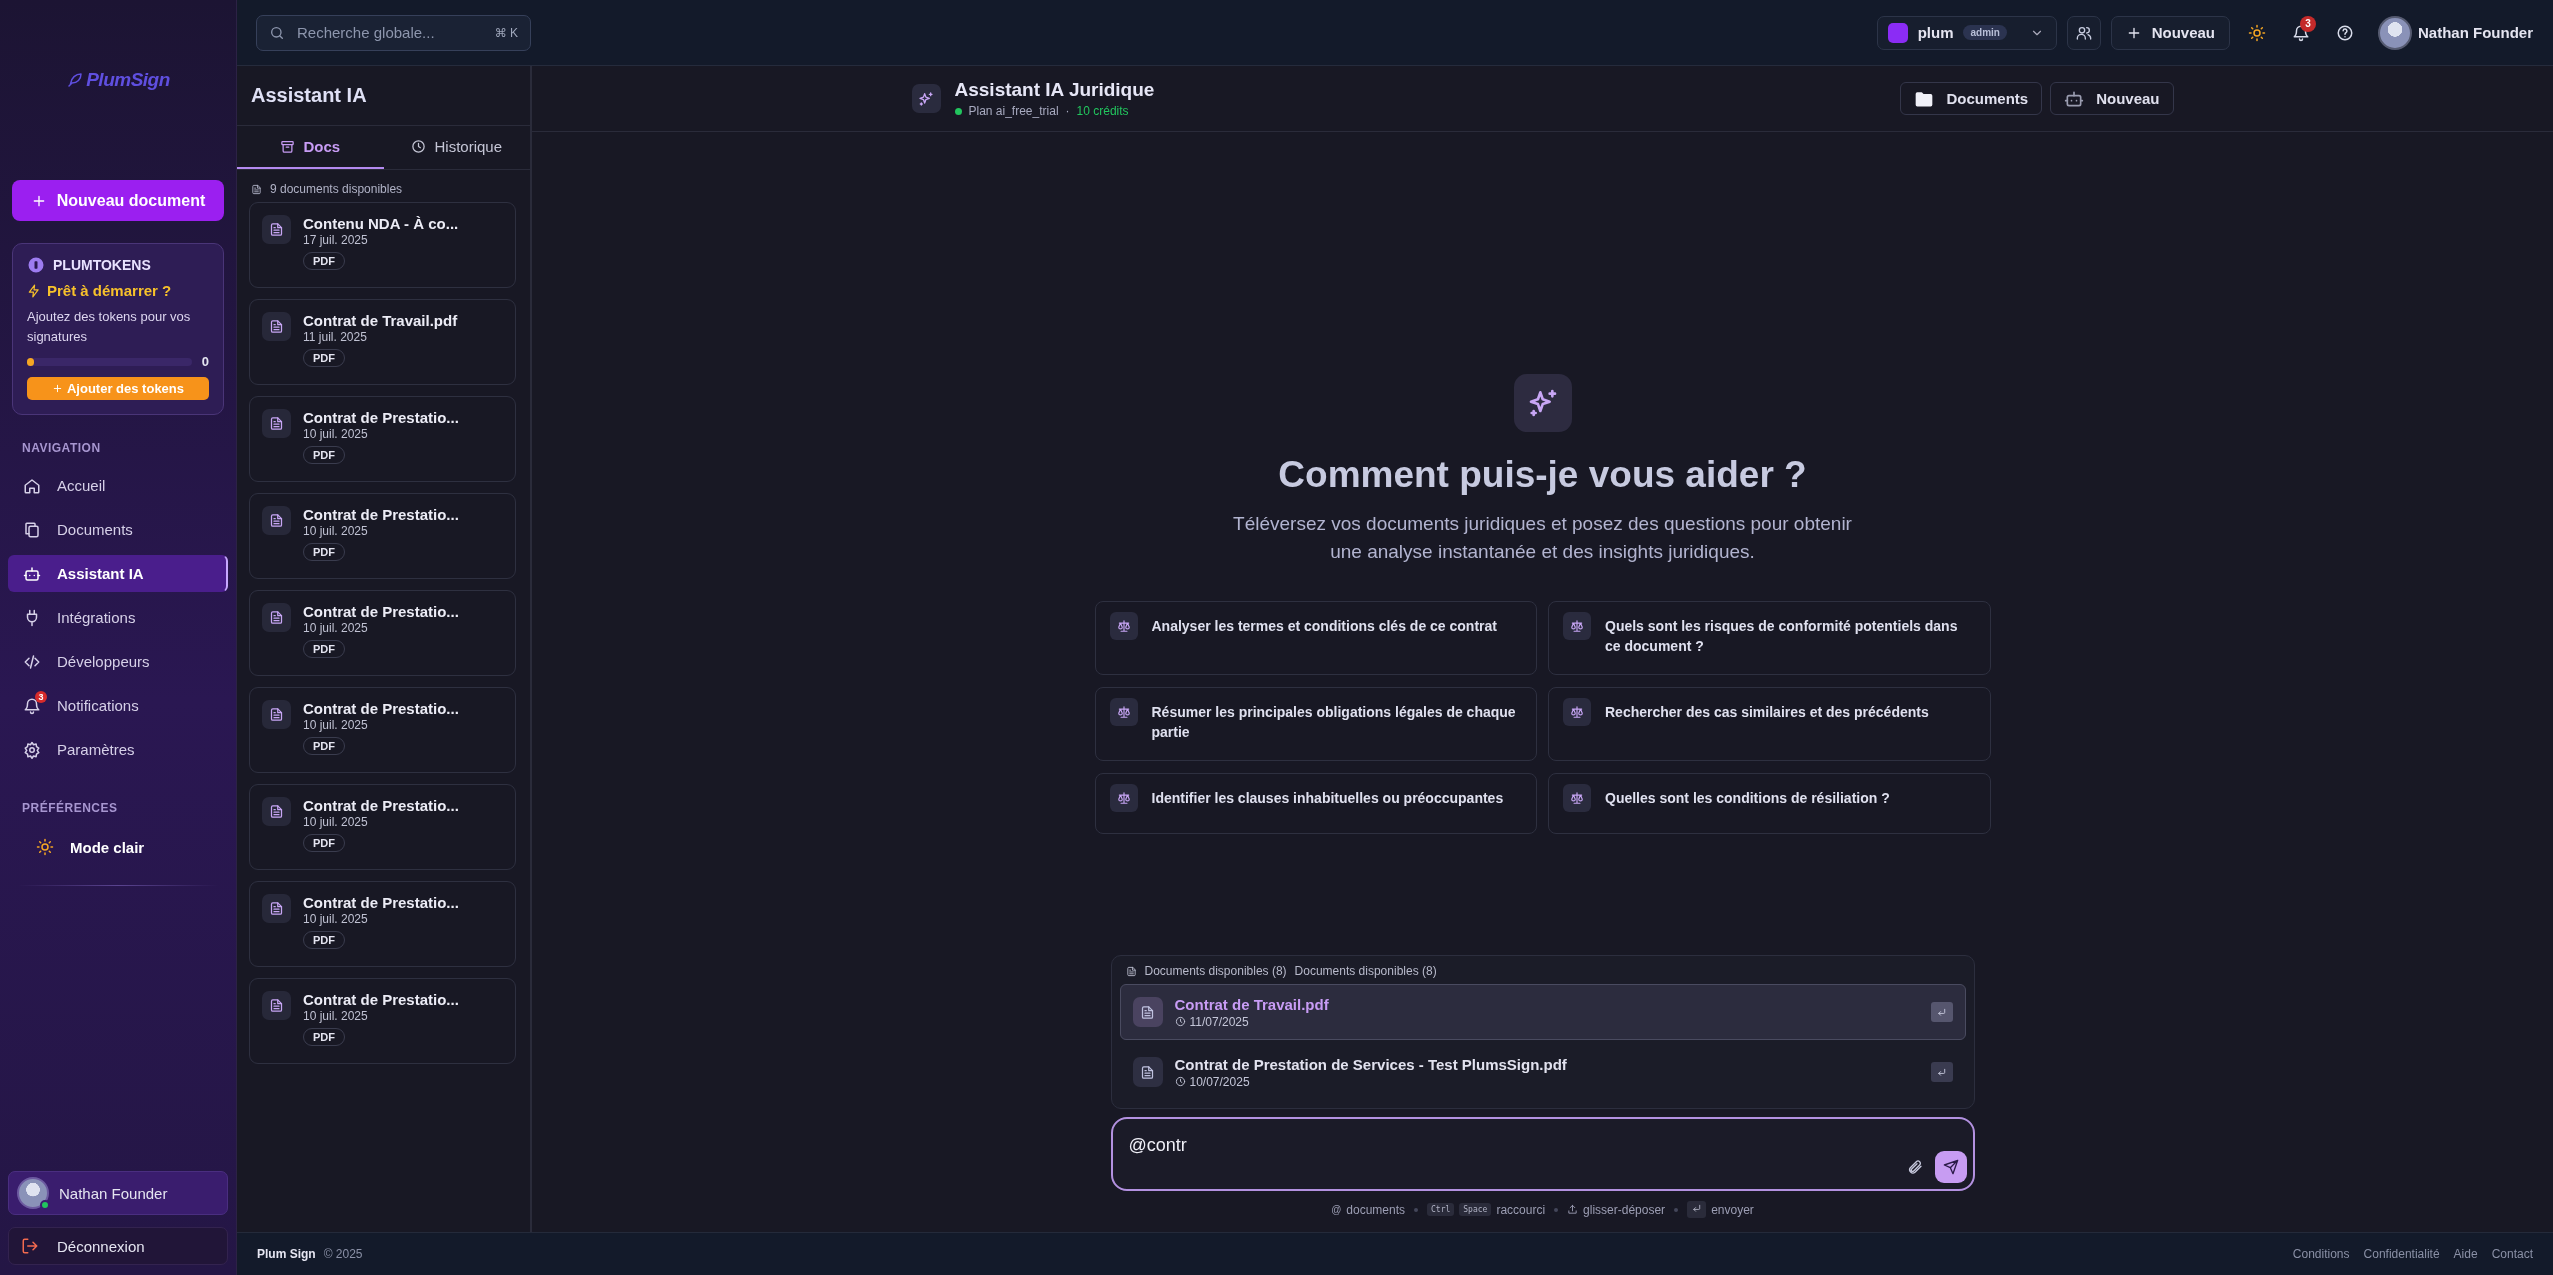 The height and width of the screenshot is (1275, 2553). What do you see at coordinates (343, 1254) in the screenshot?
I see `copyright: © 2025` at bounding box center [343, 1254].